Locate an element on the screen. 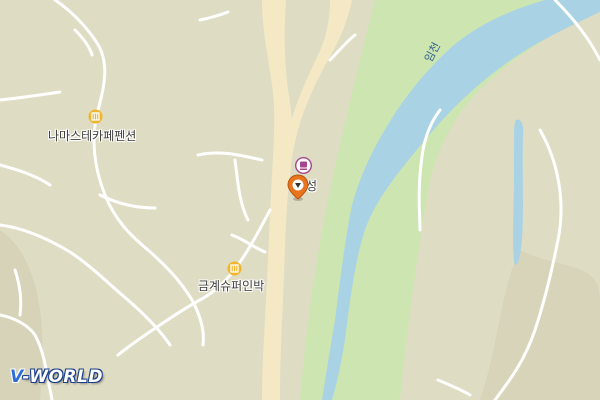  location-pin-icon is located at coordinates (298, 190).